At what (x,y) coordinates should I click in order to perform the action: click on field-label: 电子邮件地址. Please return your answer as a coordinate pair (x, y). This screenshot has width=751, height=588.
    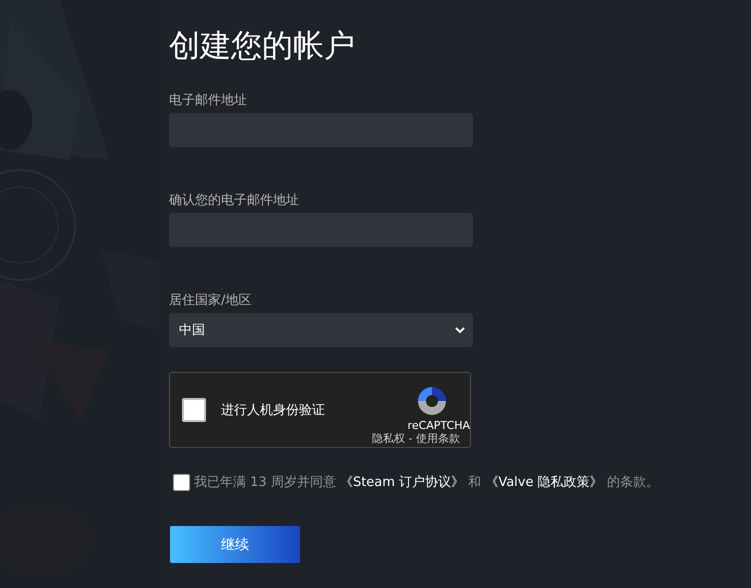
    Looking at the image, I should click on (208, 101).